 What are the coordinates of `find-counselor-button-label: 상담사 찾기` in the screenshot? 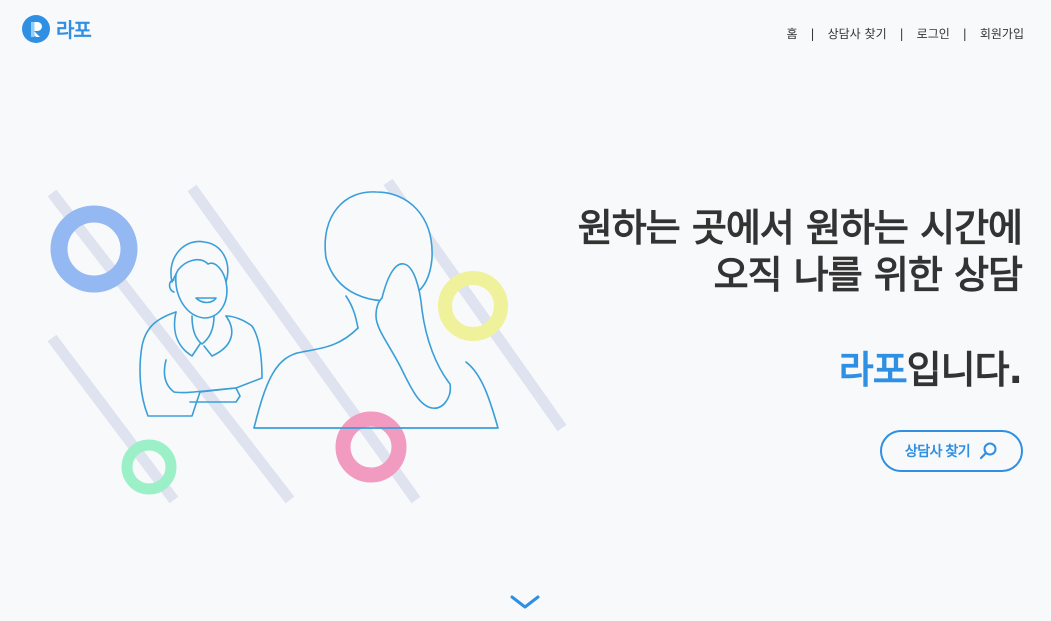 It's located at (937, 451).